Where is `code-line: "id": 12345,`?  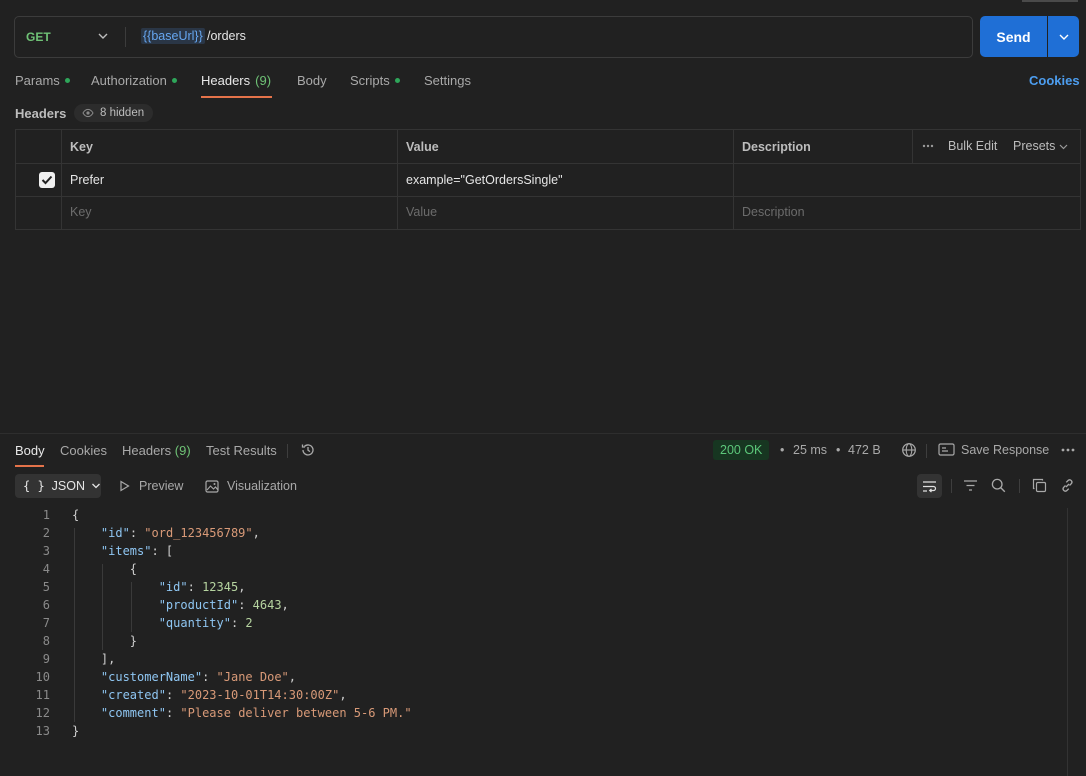 code-line: "id": 12345, is located at coordinates (202, 587).